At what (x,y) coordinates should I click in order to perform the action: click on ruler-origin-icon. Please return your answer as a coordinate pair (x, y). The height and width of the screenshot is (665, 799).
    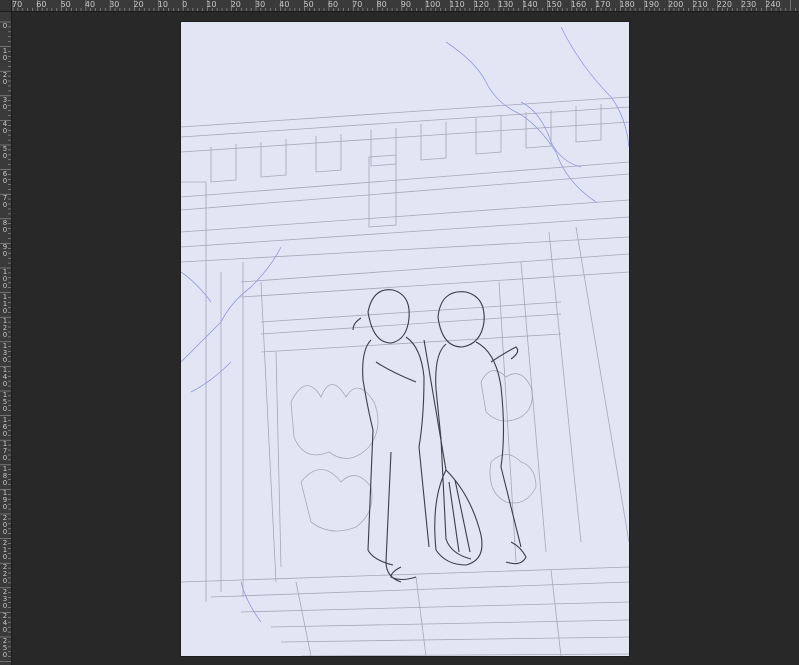
    Looking at the image, I should click on (6, 6).